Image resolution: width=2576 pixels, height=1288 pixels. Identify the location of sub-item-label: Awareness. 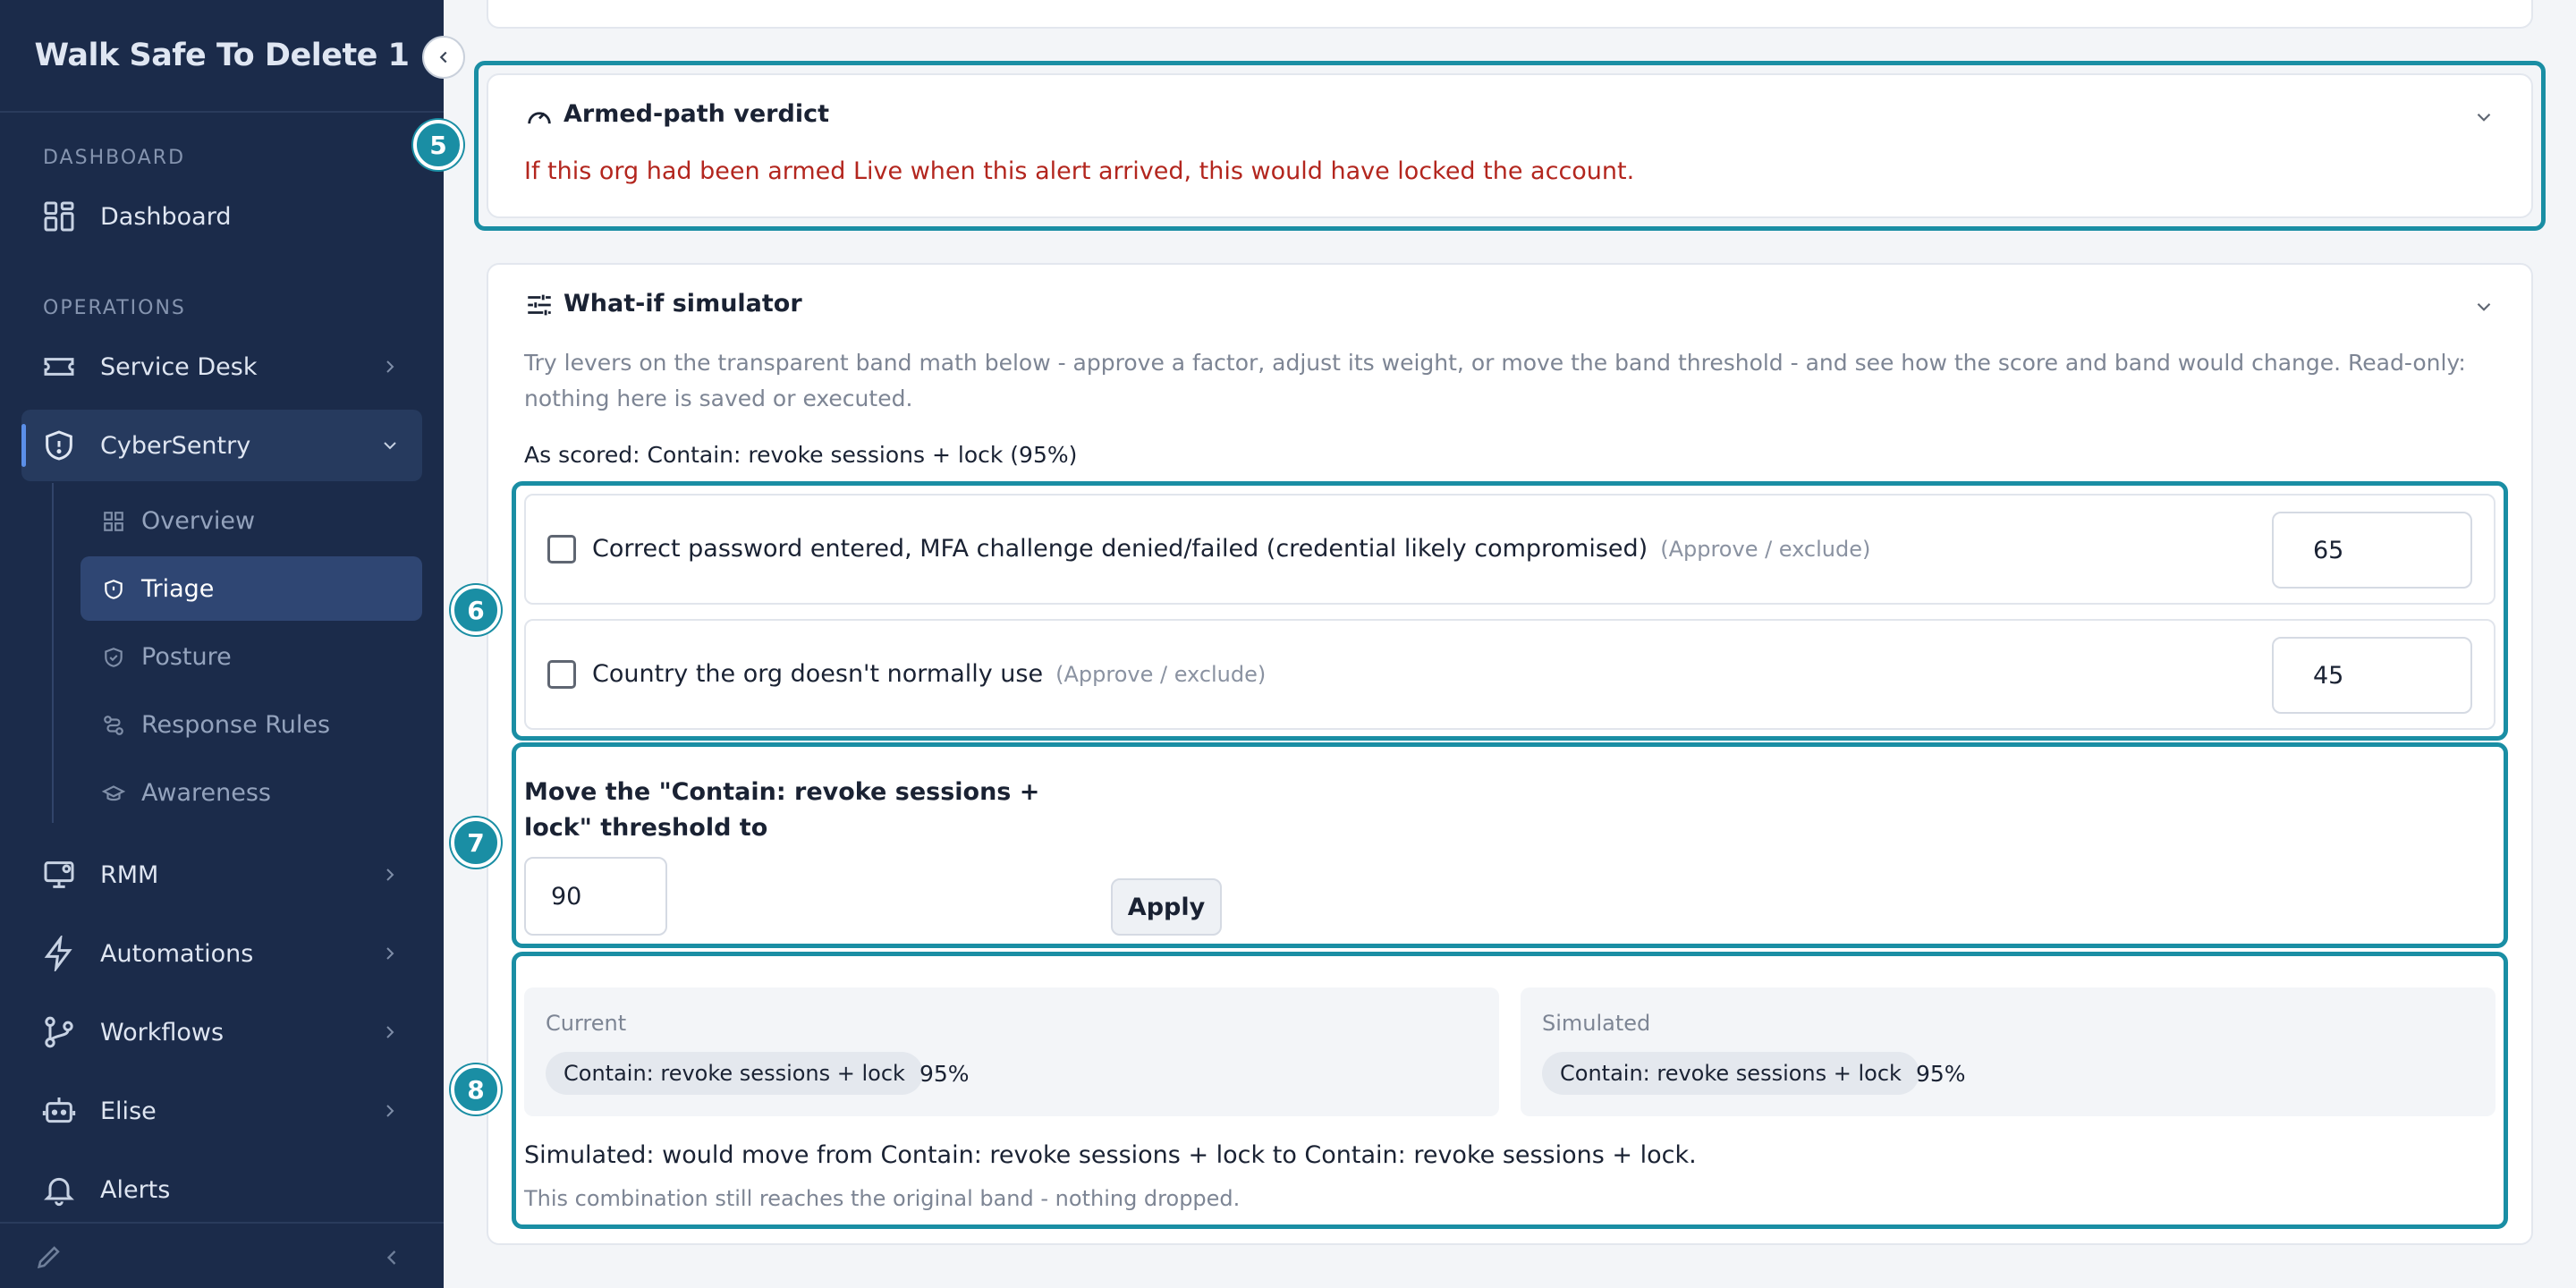
(206, 792).